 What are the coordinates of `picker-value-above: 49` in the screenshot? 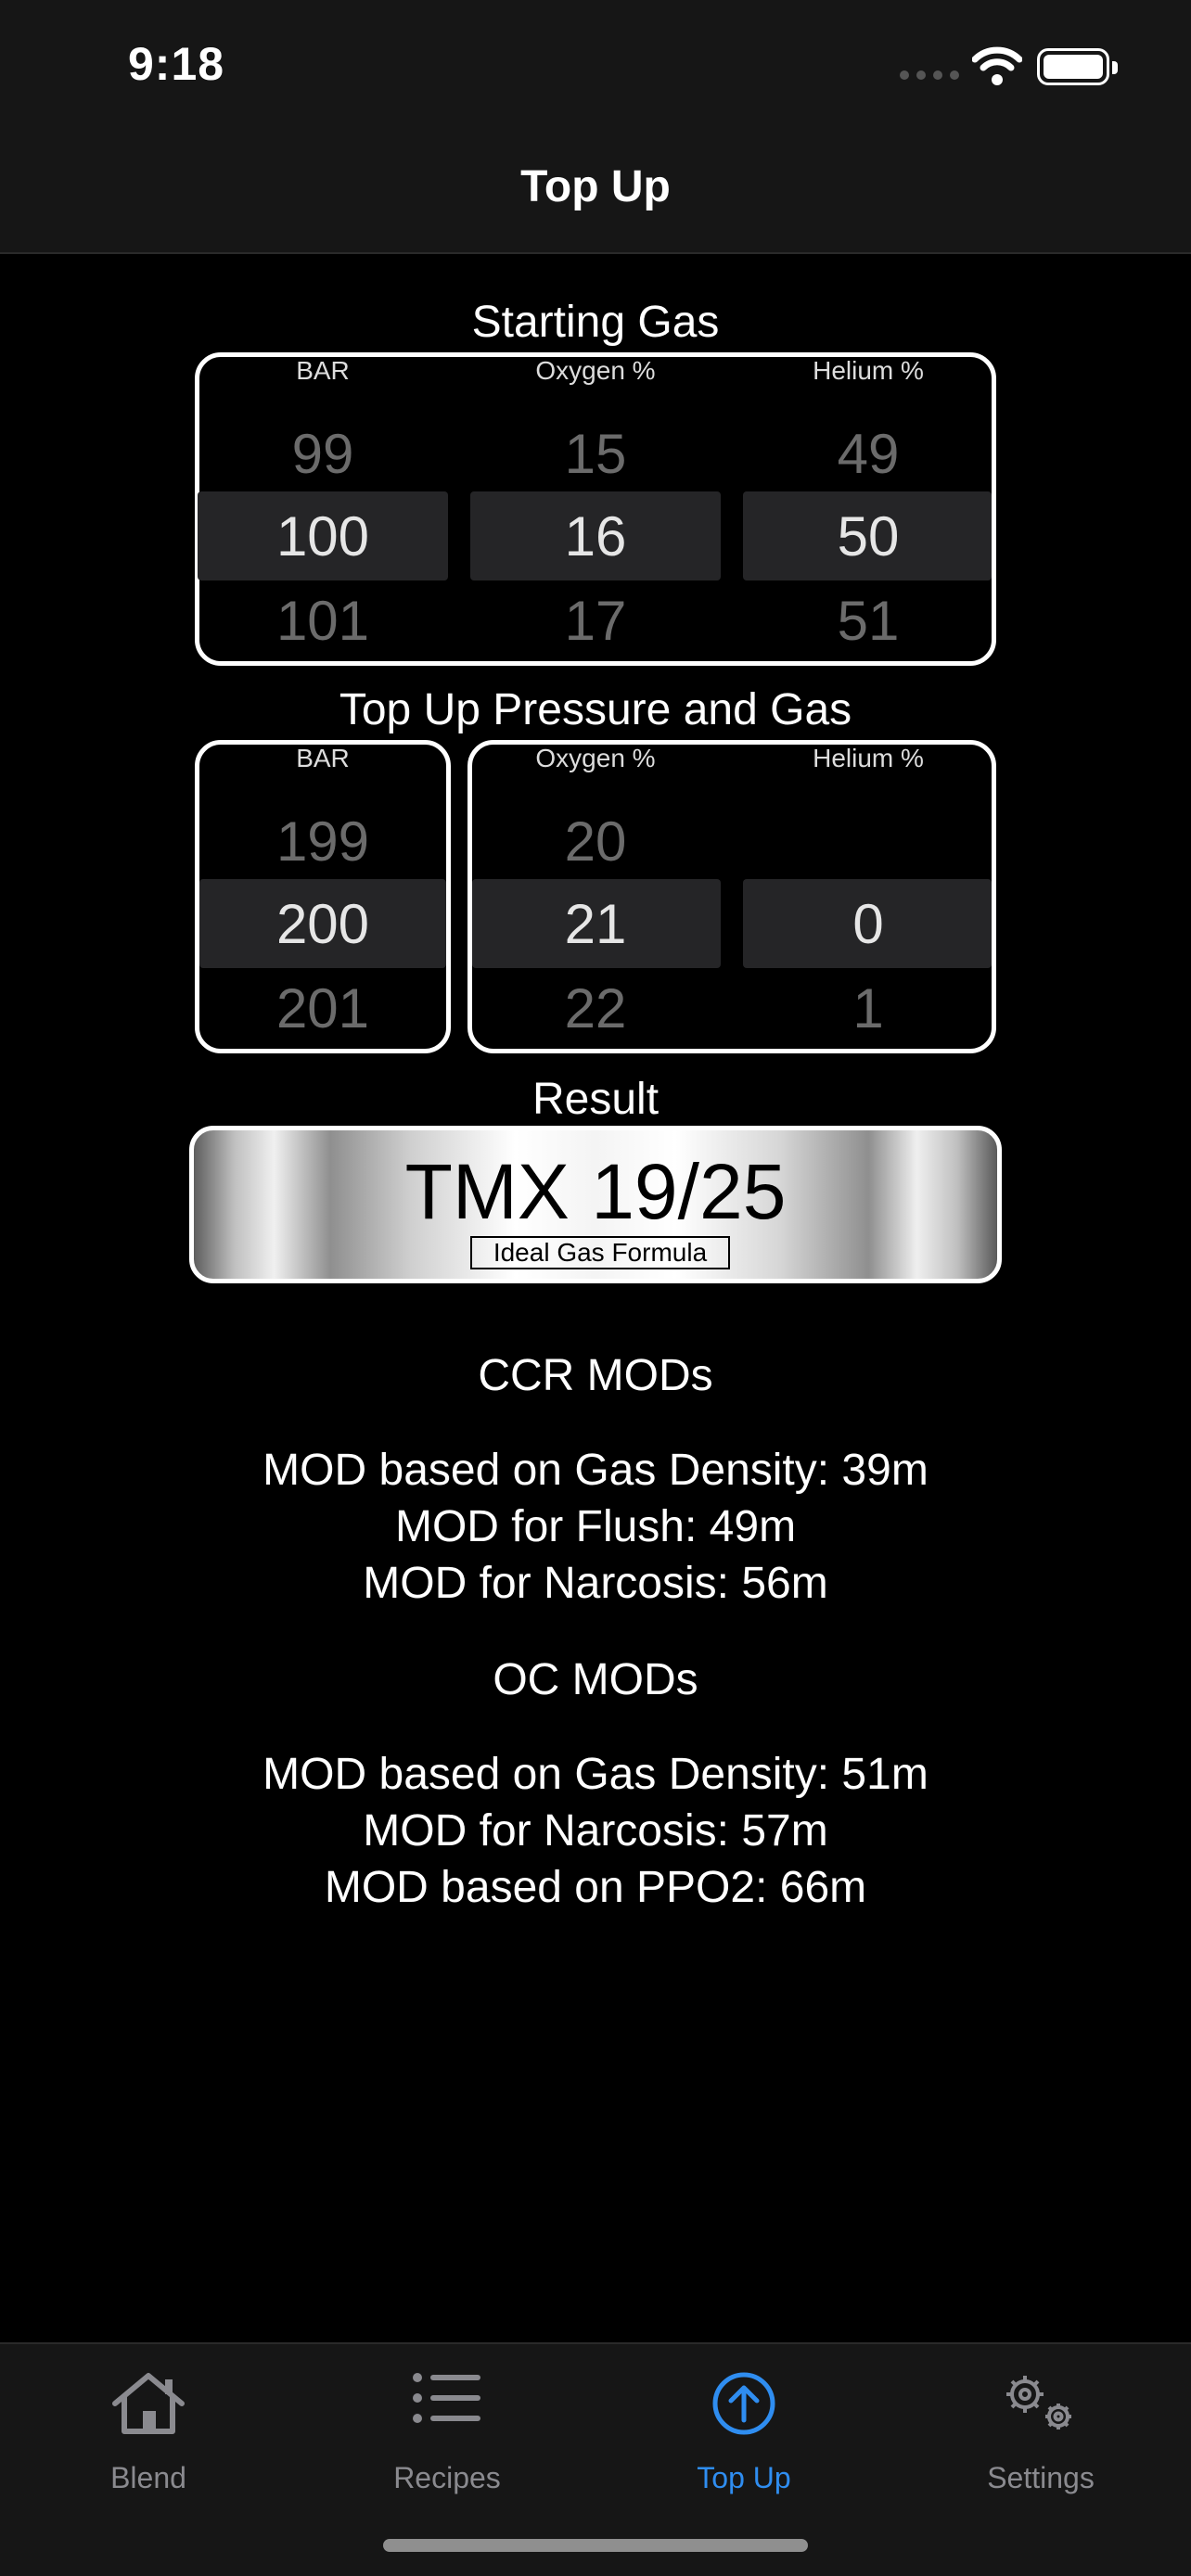 It's located at (868, 454).